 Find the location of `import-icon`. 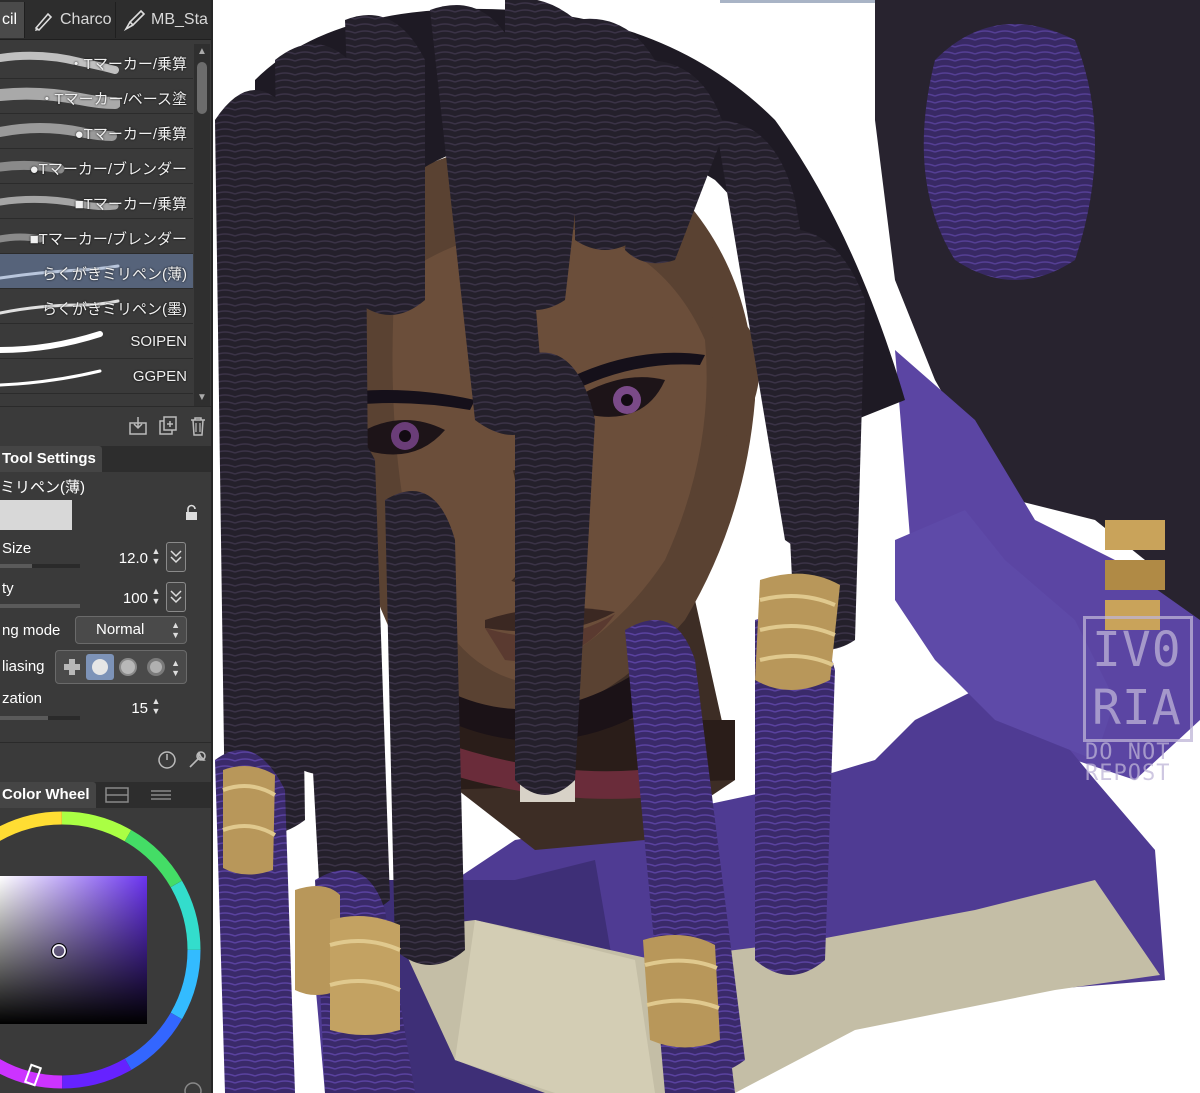

import-icon is located at coordinates (138, 426).